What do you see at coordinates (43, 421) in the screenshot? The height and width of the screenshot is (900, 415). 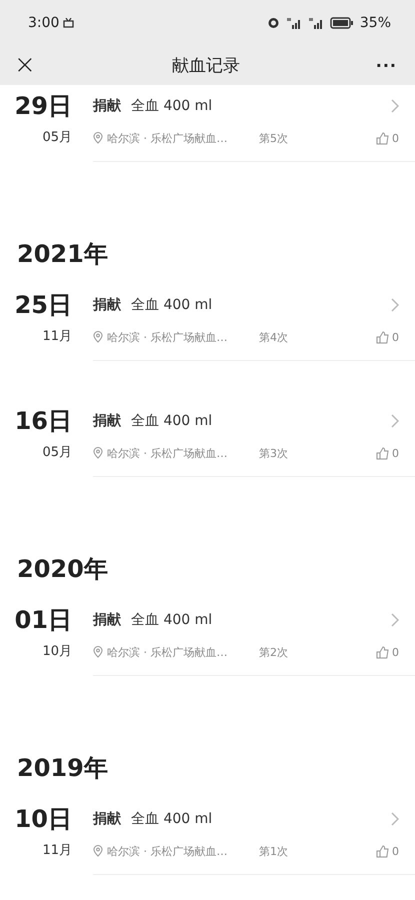 I see `day-number: 16日` at bounding box center [43, 421].